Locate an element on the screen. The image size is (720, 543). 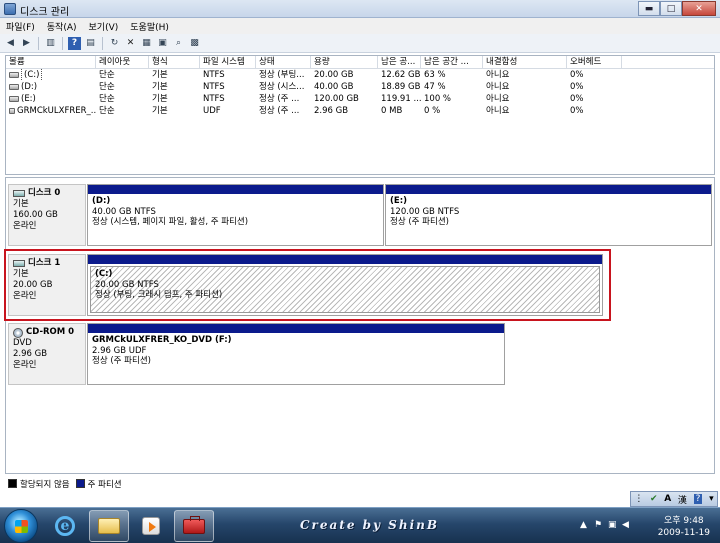
action-center-flag-icon: ⚑ is located at coordinates (599, 525).